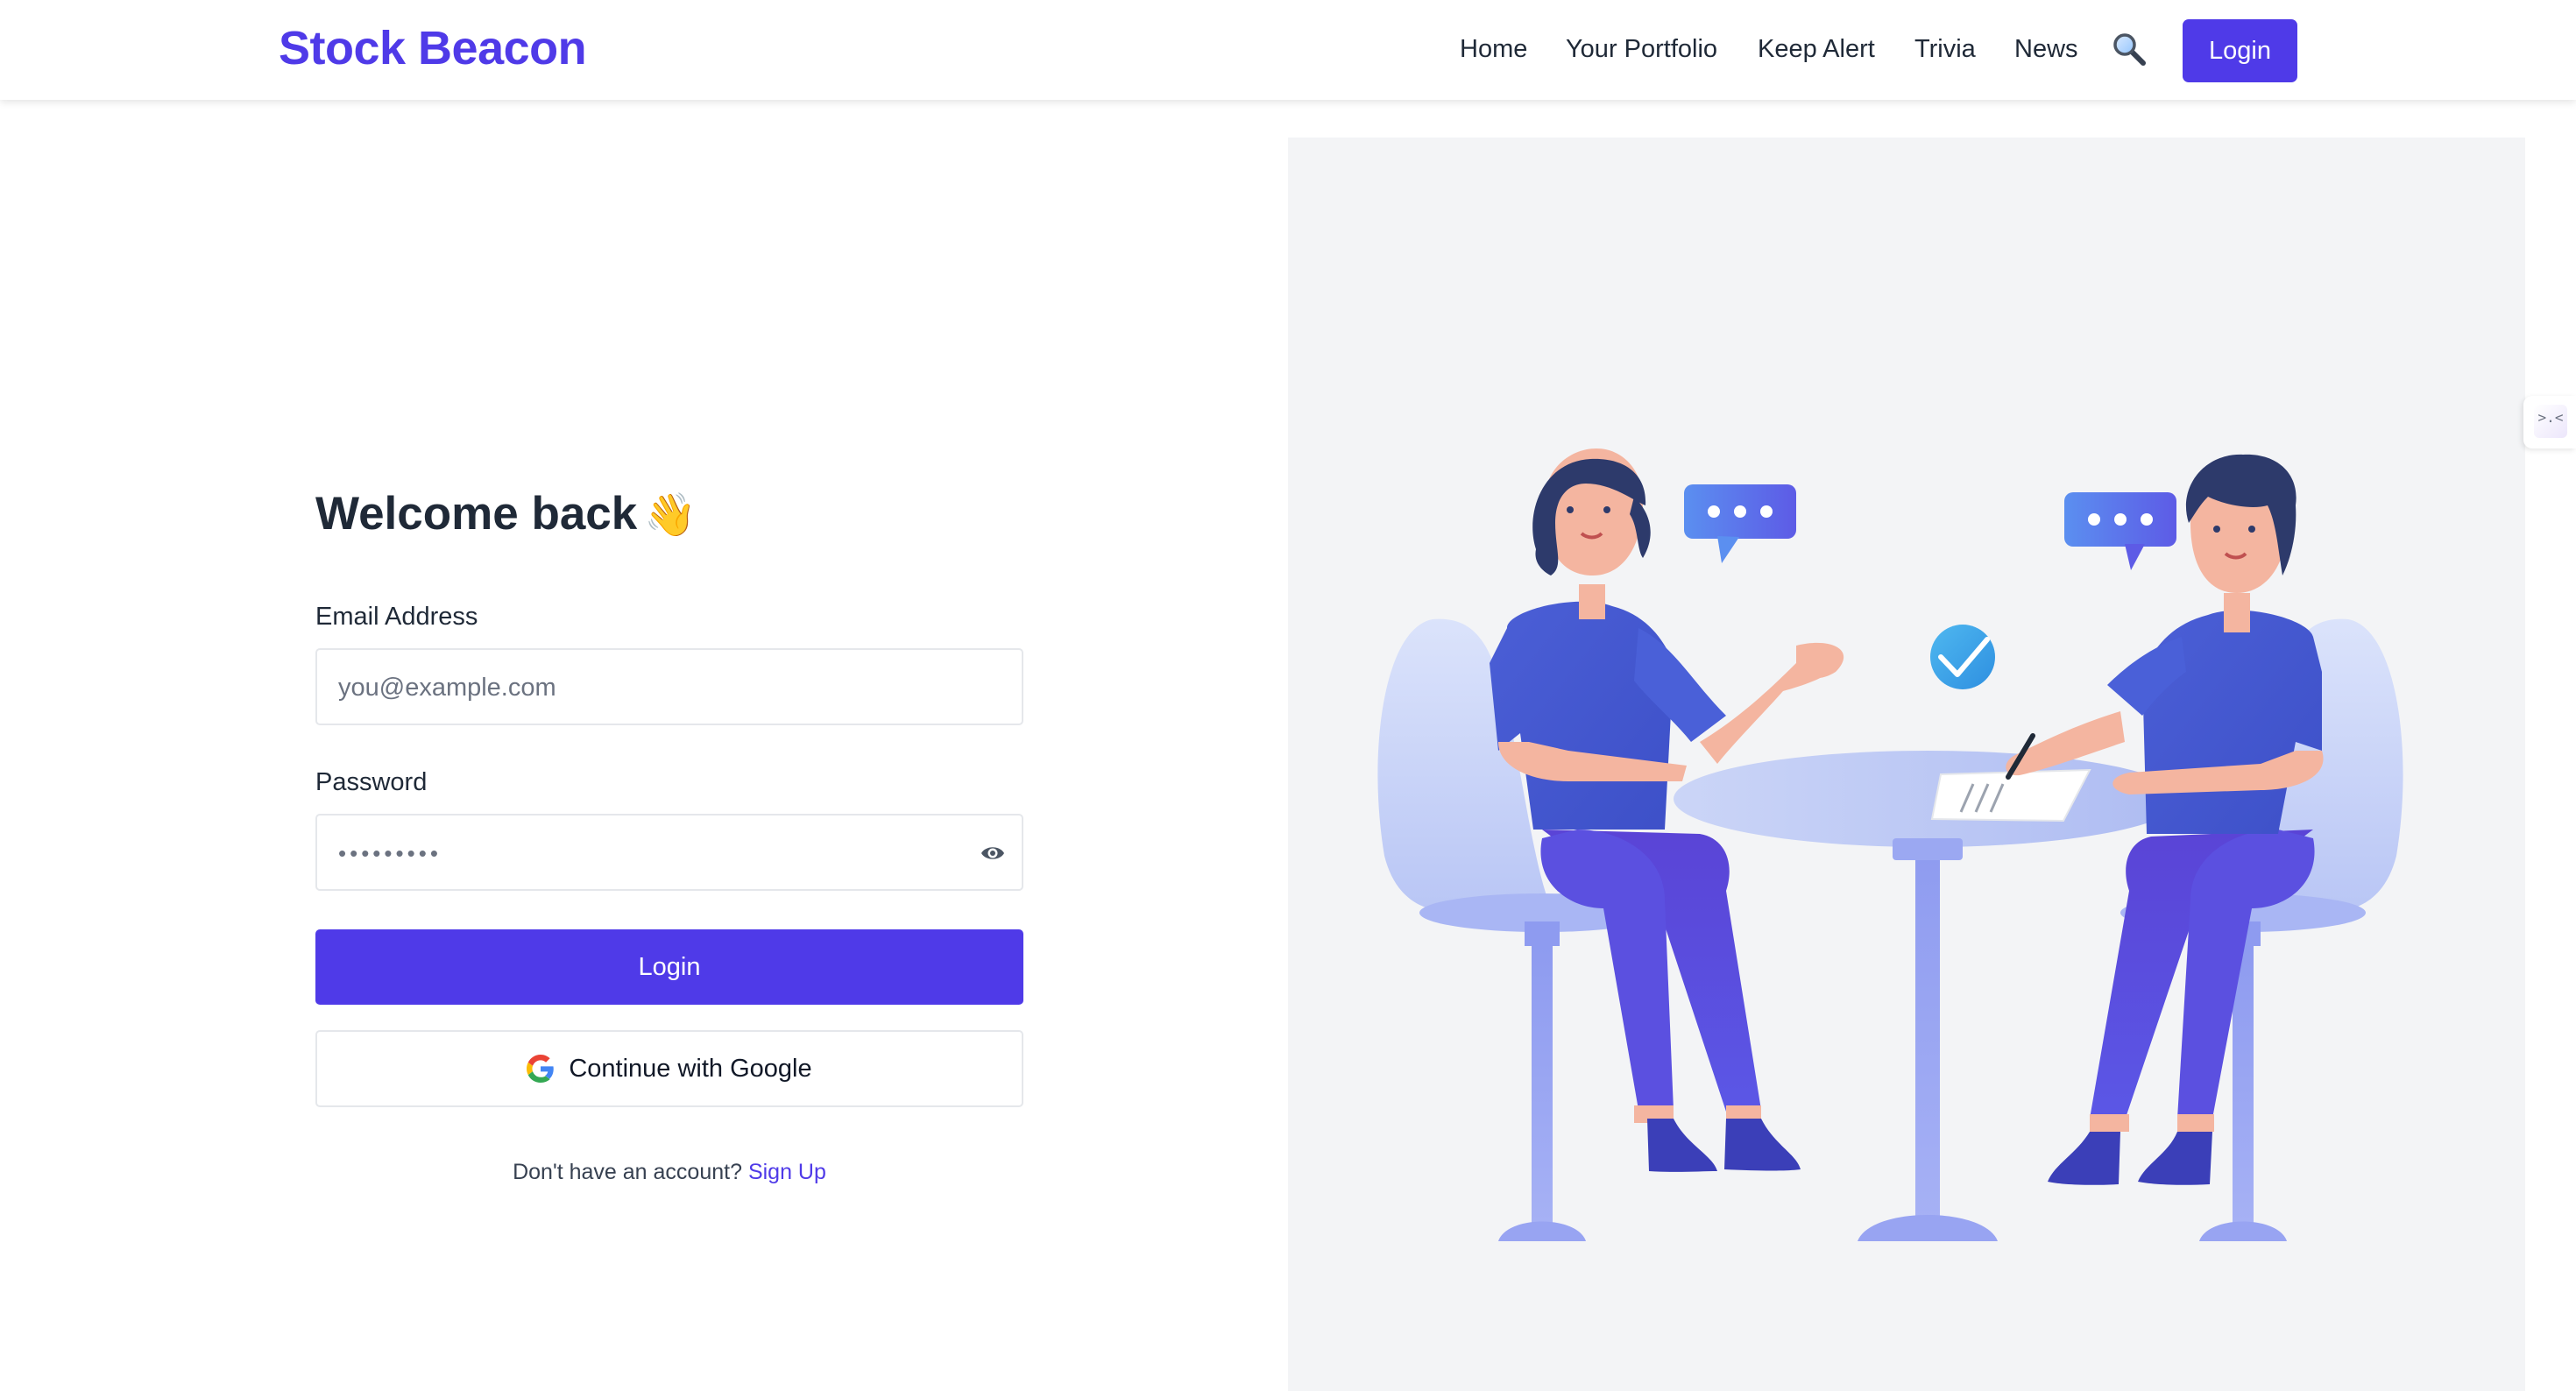 This screenshot has width=2576, height=1391. Describe the element at coordinates (1816, 49) in the screenshot. I see `nav-keep-alert: Keep Alert` at that location.